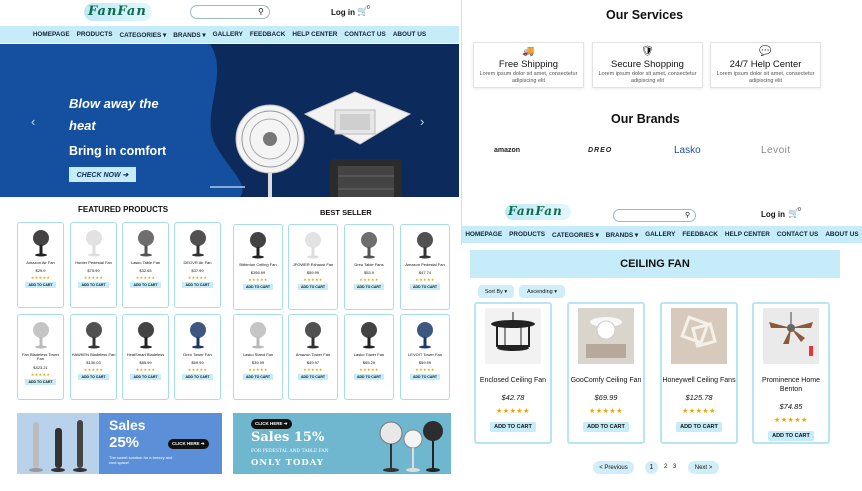 The width and height of the screenshot is (862, 491). Describe the element at coordinates (507, 150) in the screenshot. I see `brand-amazon: amazon` at that location.